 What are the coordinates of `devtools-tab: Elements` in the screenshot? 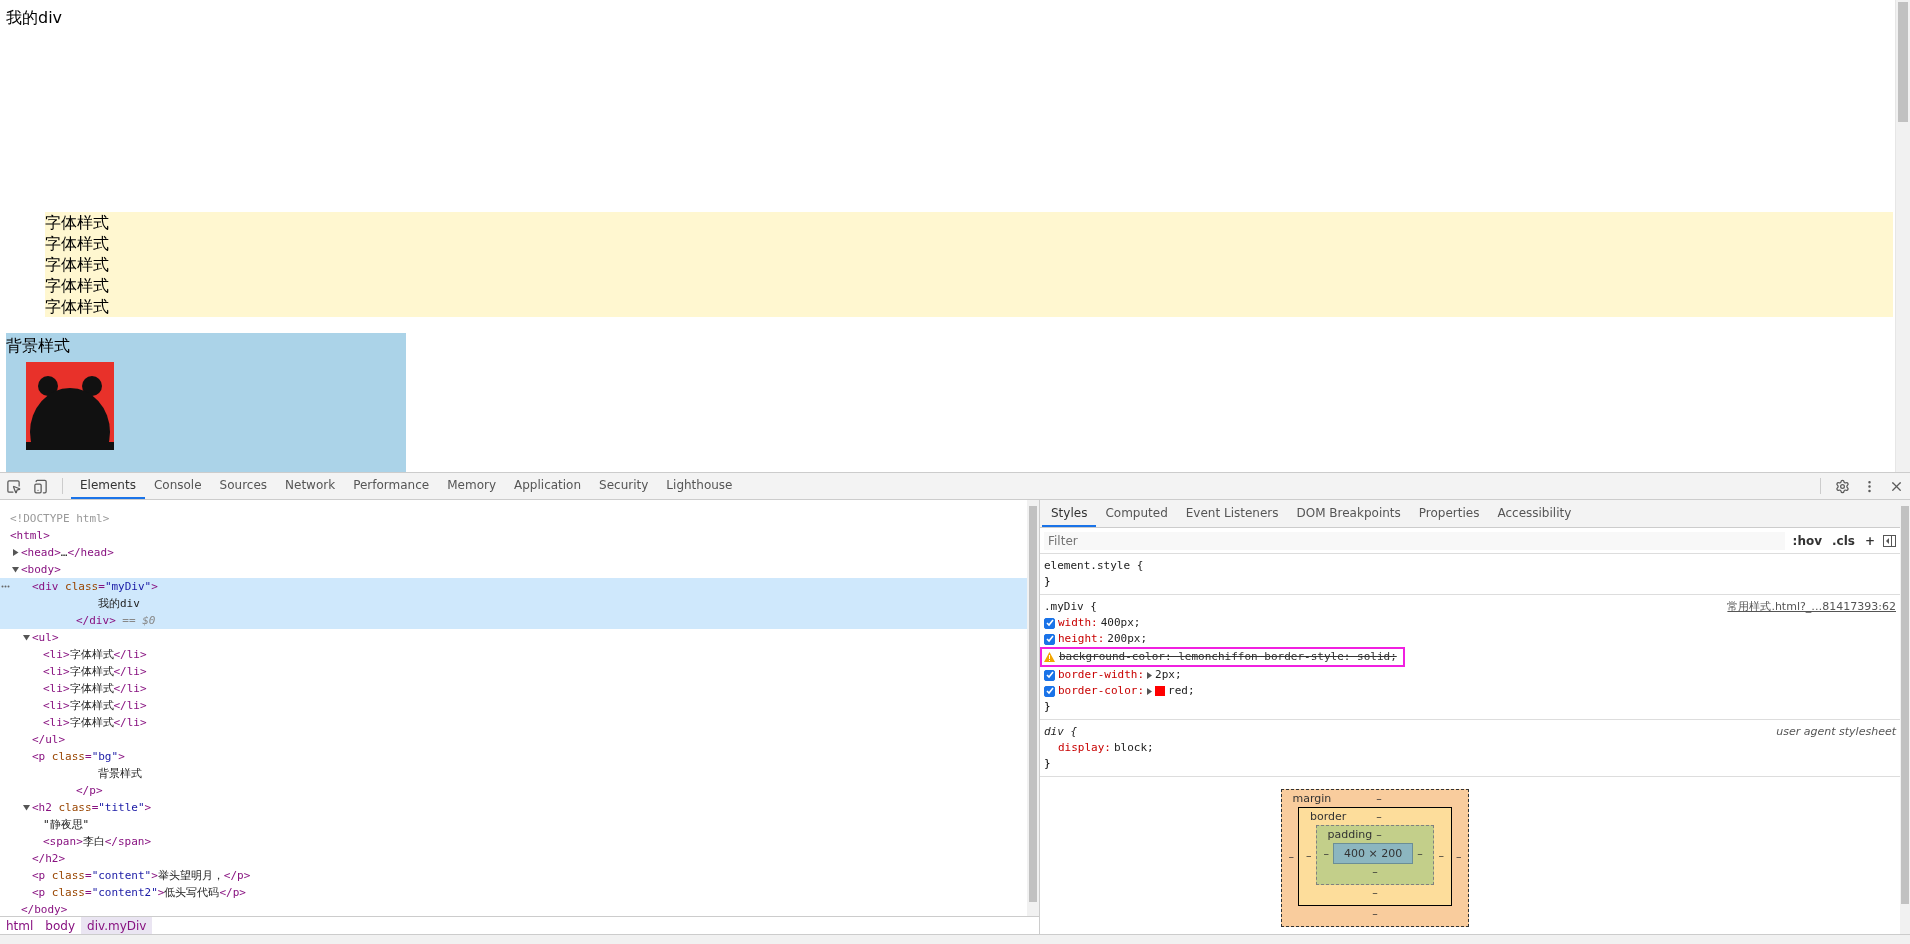 It's located at (108, 486).